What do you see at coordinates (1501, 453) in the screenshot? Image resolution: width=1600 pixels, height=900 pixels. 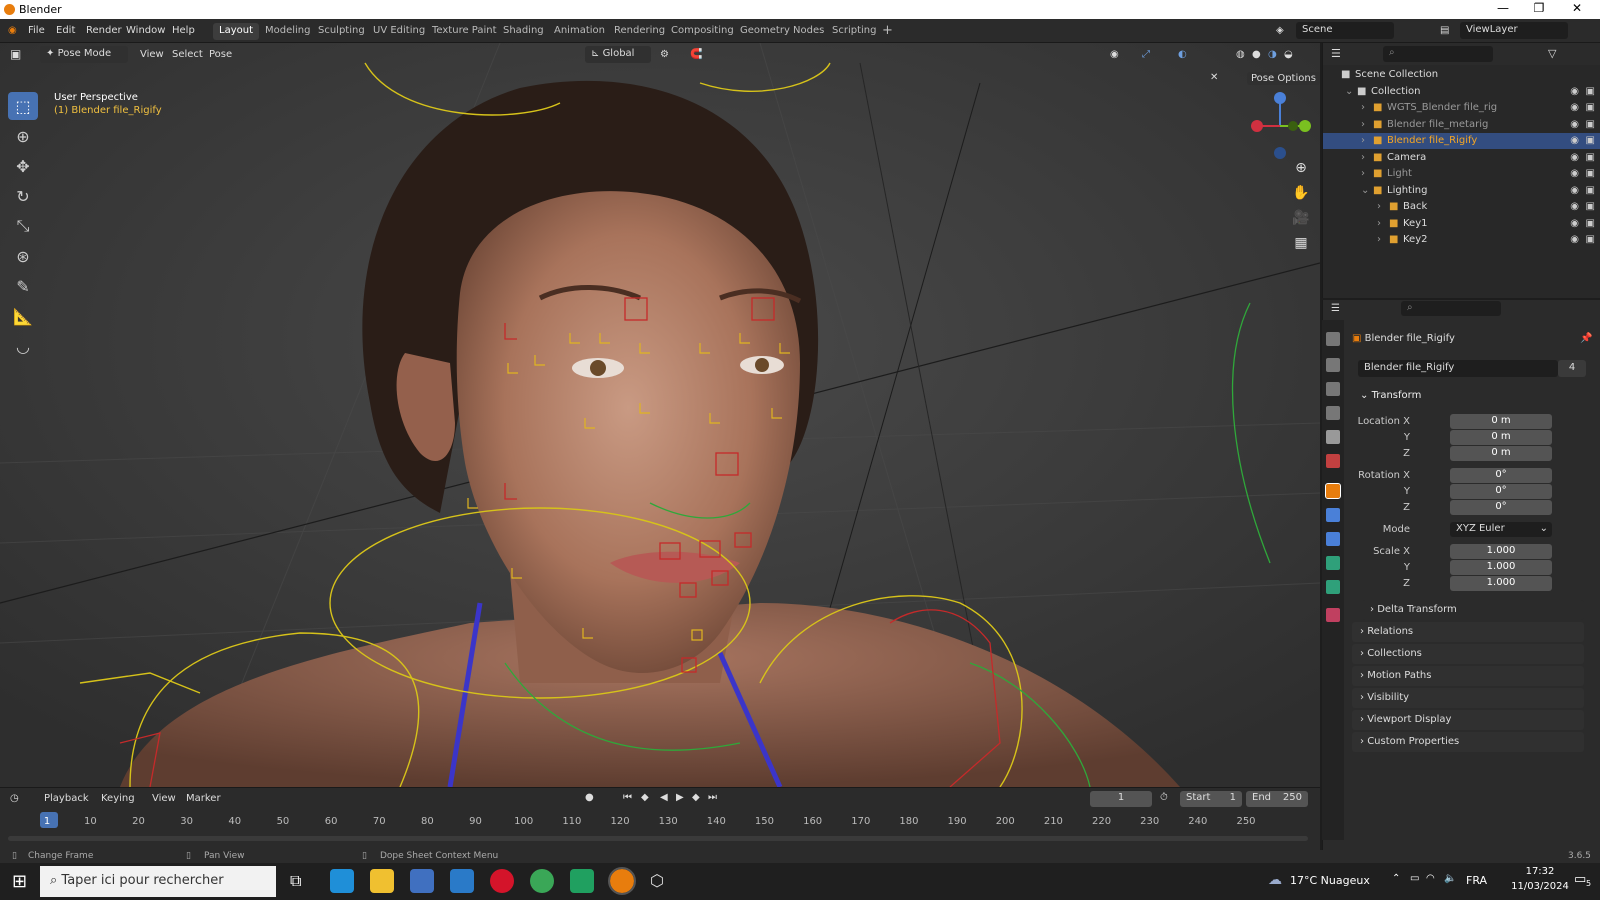 I see `location-z-field: 0 m` at bounding box center [1501, 453].